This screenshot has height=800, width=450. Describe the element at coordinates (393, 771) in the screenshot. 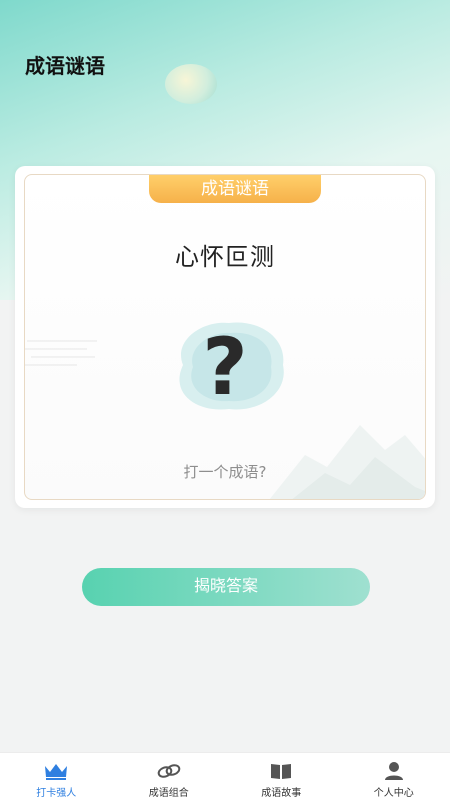

I see `person-icon` at that location.